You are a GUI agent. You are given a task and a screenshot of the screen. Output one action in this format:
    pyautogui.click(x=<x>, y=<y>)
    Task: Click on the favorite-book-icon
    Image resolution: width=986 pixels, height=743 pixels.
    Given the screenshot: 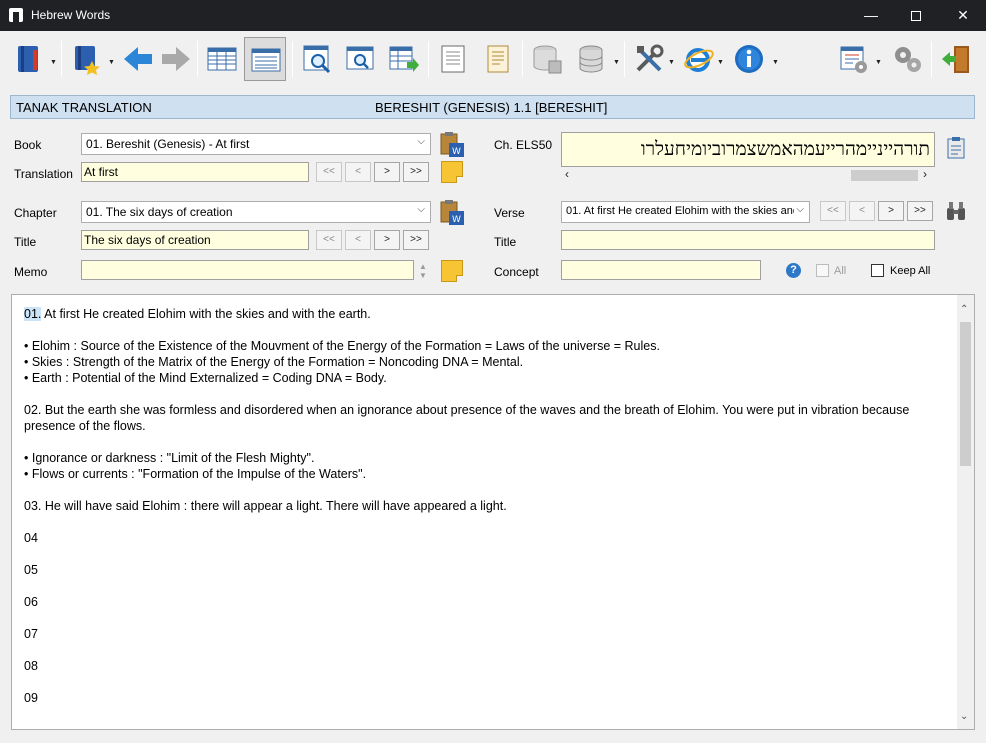 What is the action you would take?
    pyautogui.click(x=87, y=60)
    